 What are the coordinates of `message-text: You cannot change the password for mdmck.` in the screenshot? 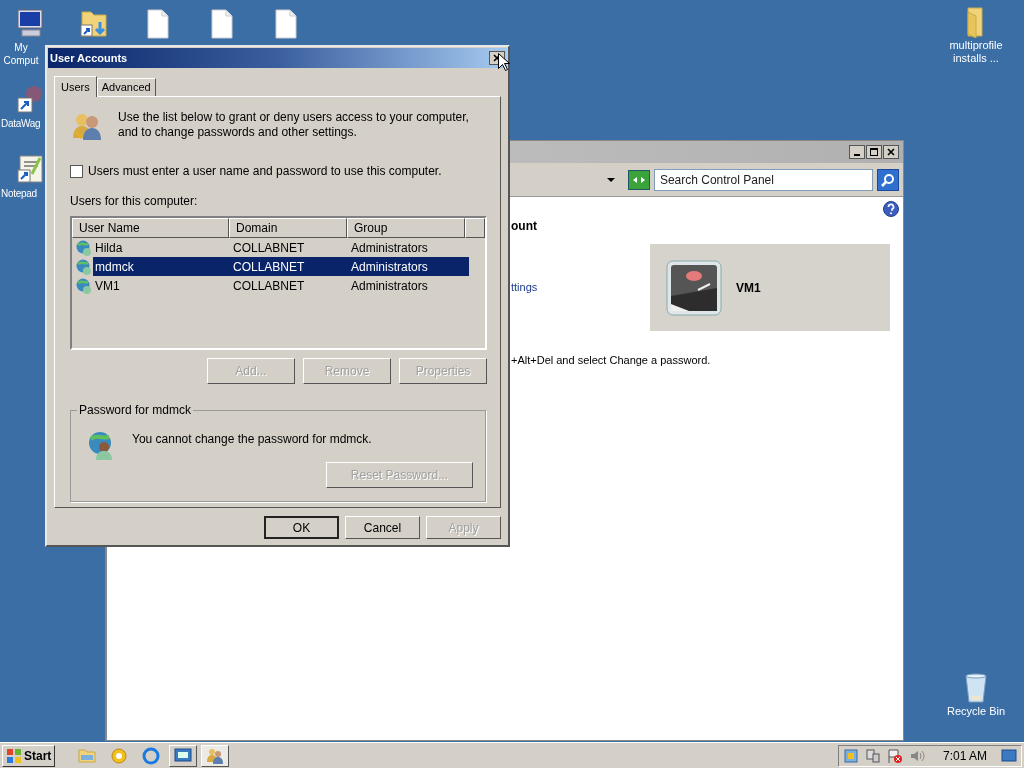 It's located at (252, 439).